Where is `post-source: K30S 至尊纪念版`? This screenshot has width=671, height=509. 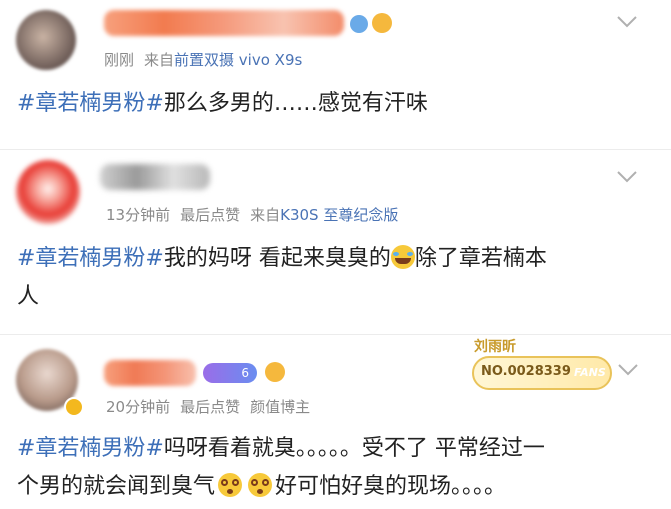 post-source: K30S 至尊纪念版 is located at coordinates (339, 215).